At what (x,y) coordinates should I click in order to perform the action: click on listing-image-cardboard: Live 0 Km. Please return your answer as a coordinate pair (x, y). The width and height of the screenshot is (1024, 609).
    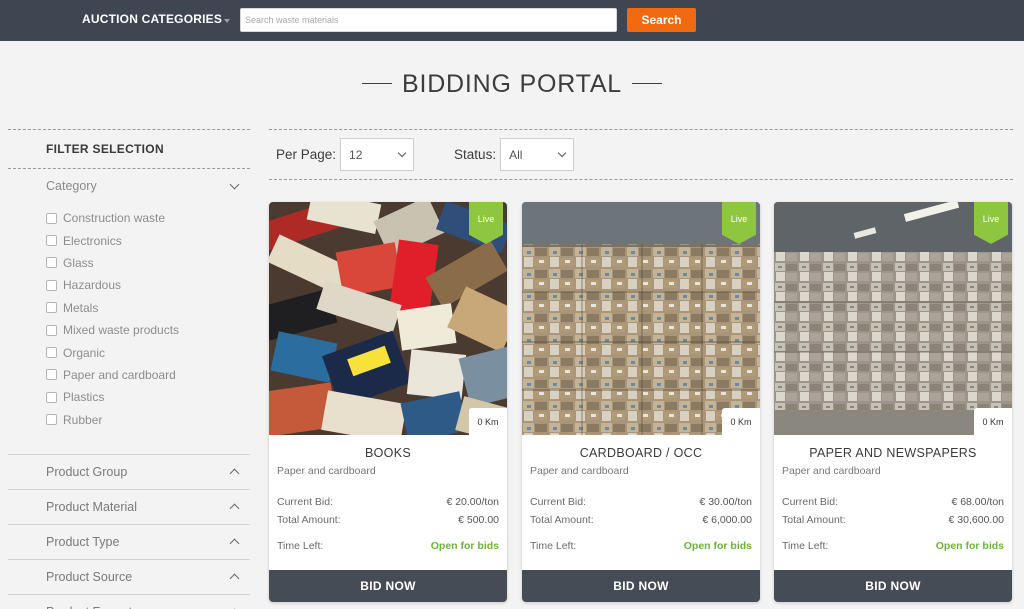
    Looking at the image, I should click on (641, 318).